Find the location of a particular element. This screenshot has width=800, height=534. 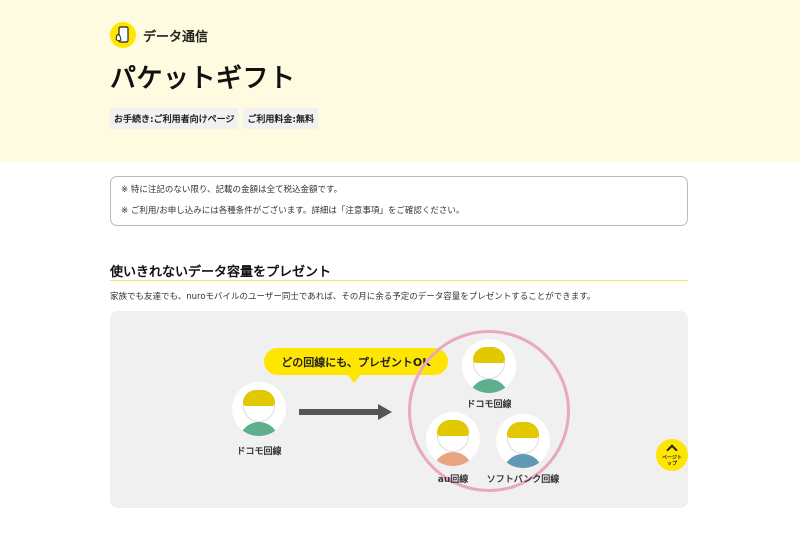

docomo-label: ドコモ回線 is located at coordinates (489, 405).